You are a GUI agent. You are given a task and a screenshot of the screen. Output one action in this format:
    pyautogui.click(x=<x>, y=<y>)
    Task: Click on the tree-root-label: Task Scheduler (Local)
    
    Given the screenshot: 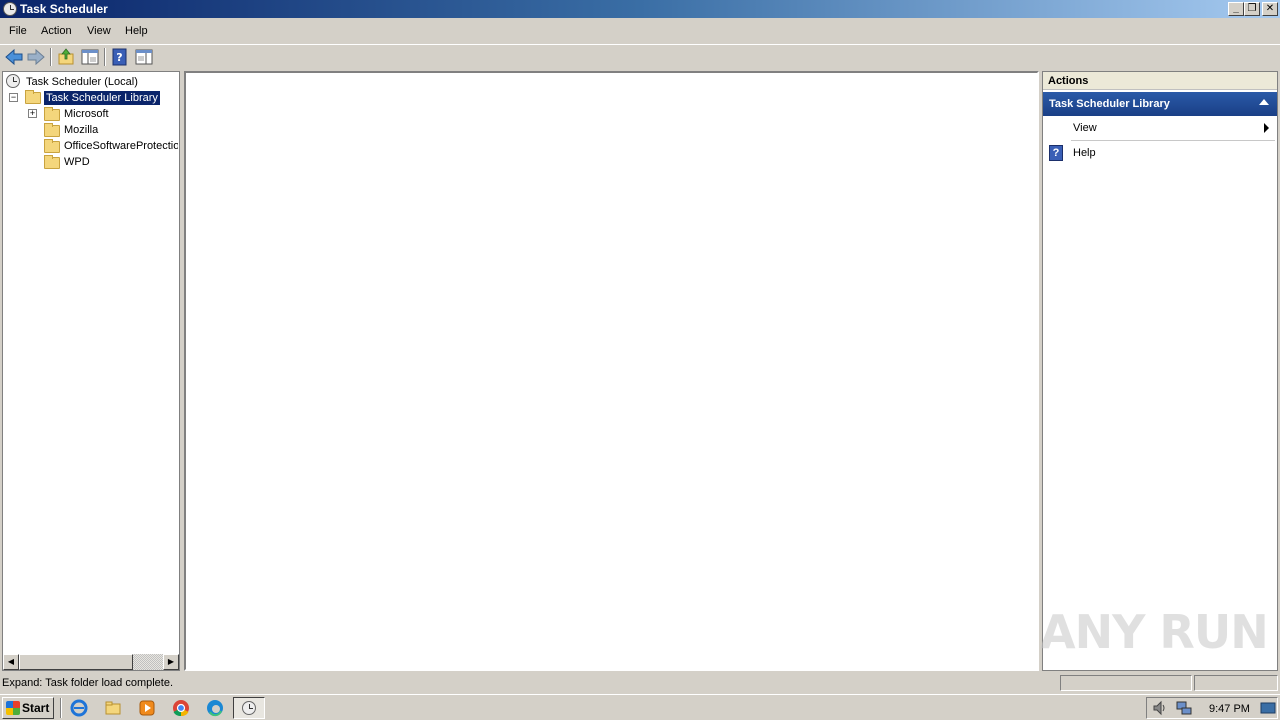 What is the action you would take?
    pyautogui.click(x=82, y=82)
    